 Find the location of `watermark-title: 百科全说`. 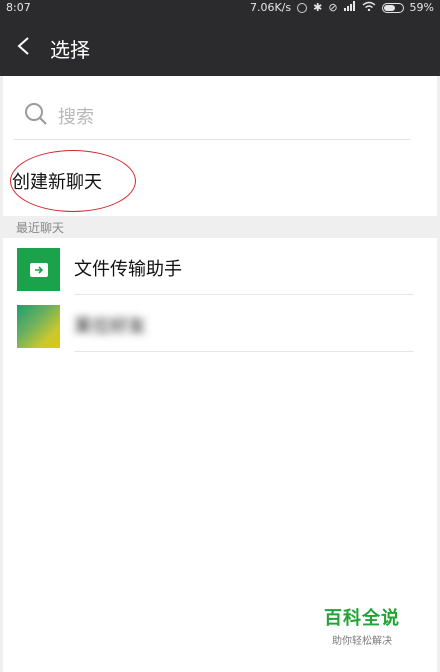

watermark-title: 百科全说 is located at coordinates (362, 618).